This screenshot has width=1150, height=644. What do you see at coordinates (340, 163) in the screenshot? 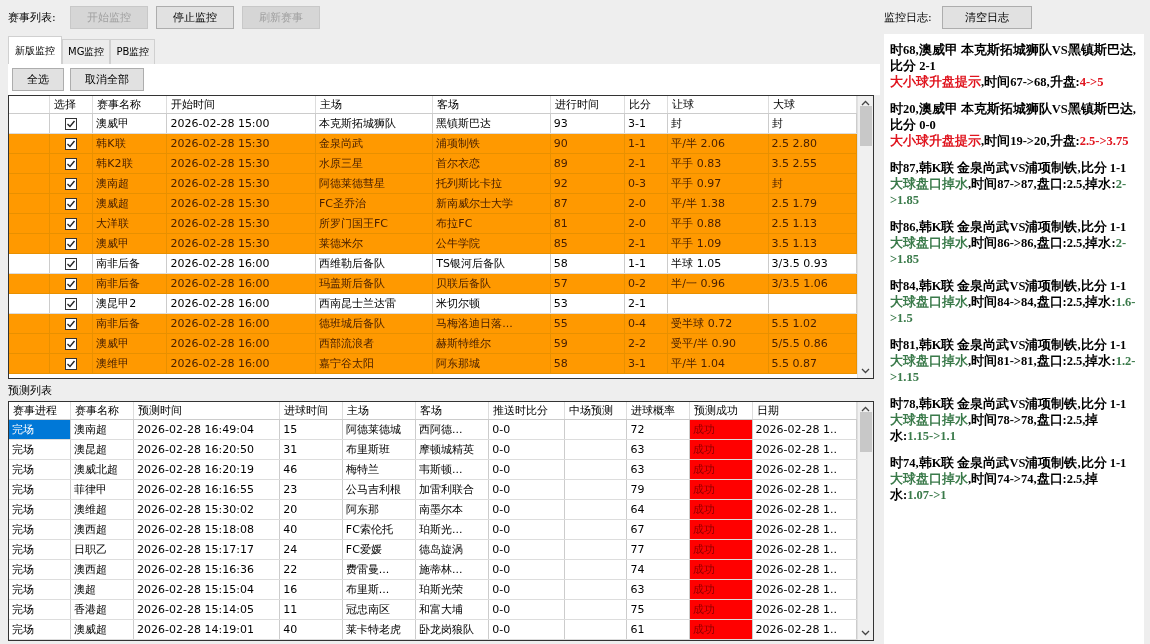
I see `table-cell: 水原三星` at bounding box center [340, 163].